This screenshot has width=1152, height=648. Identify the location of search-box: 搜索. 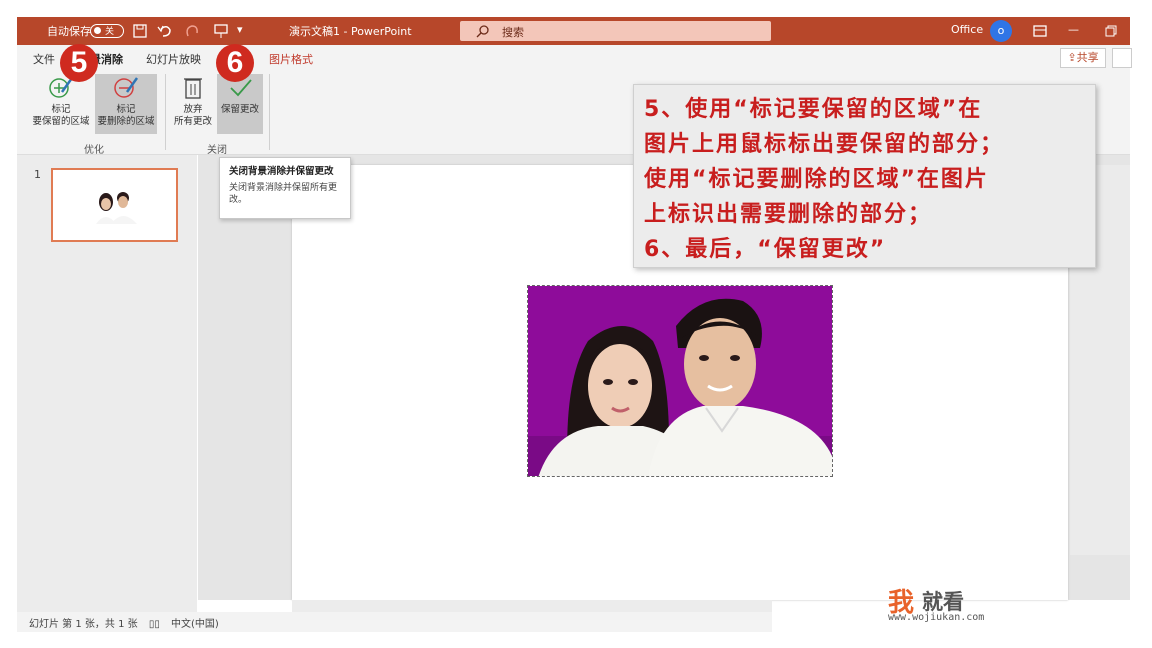
(615, 31).